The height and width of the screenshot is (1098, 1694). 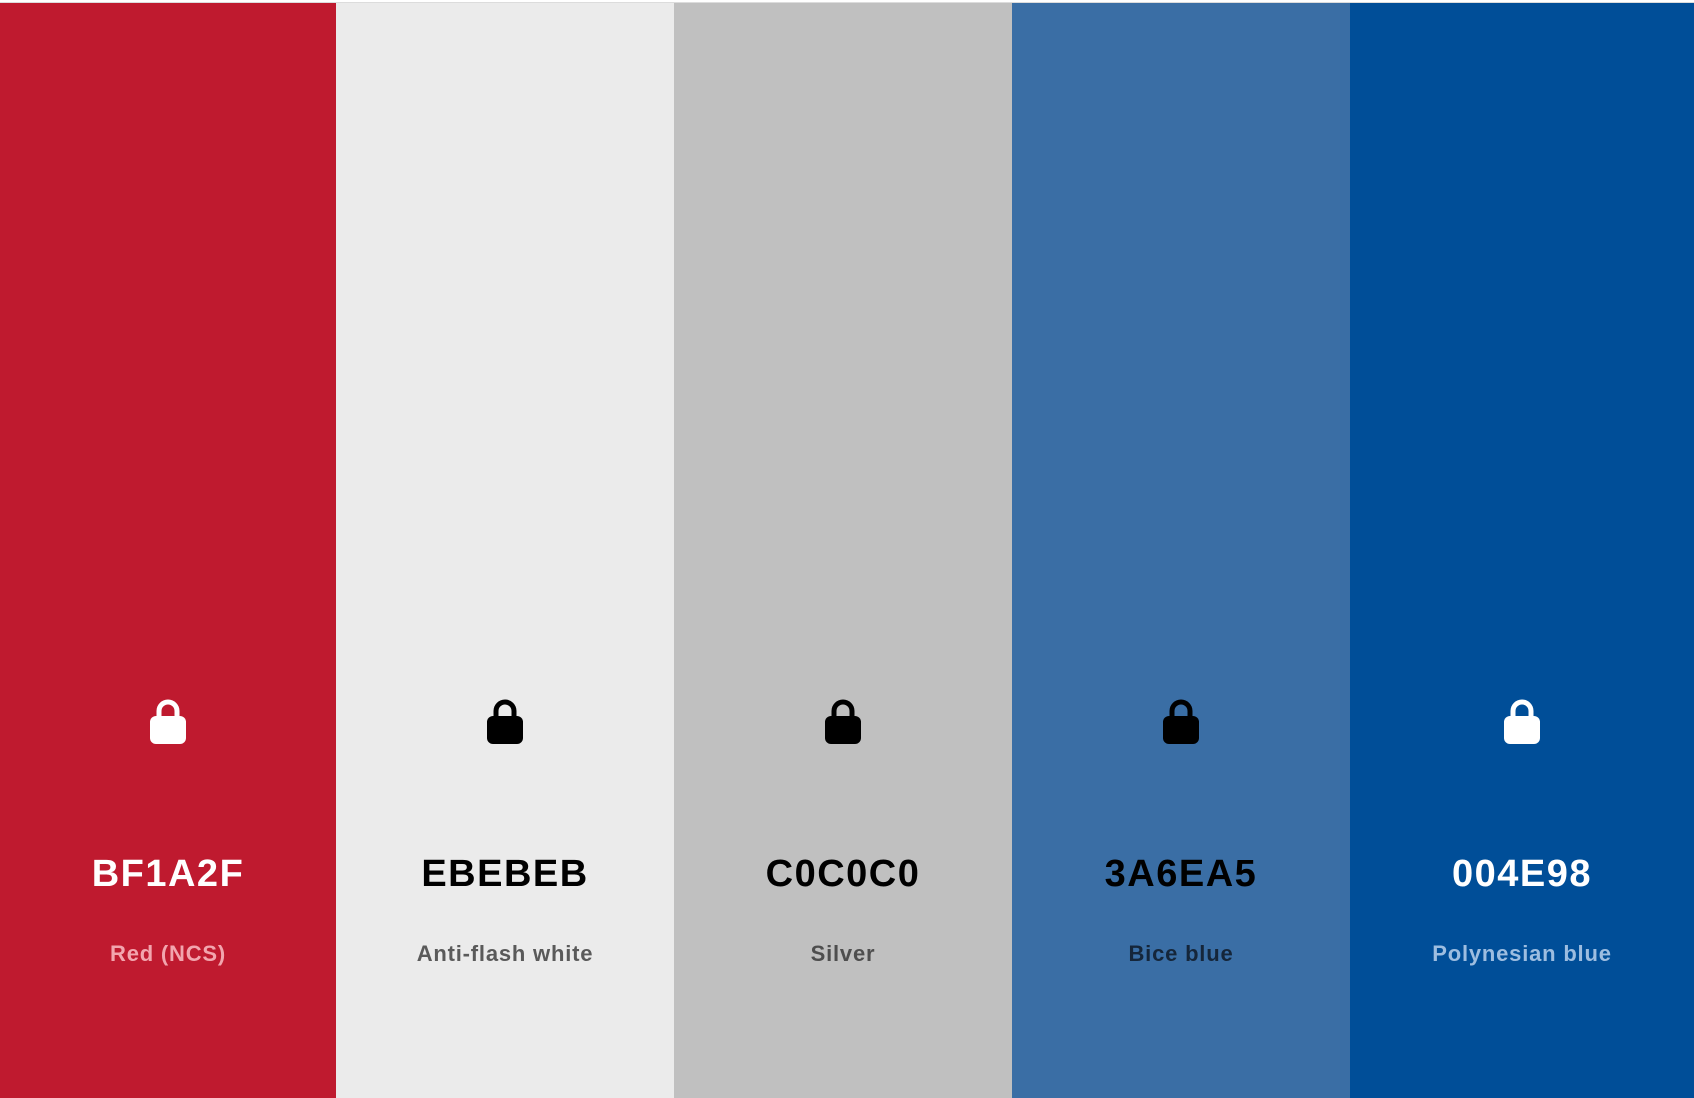 I want to click on color-name: Red (NCS), so click(x=168, y=954).